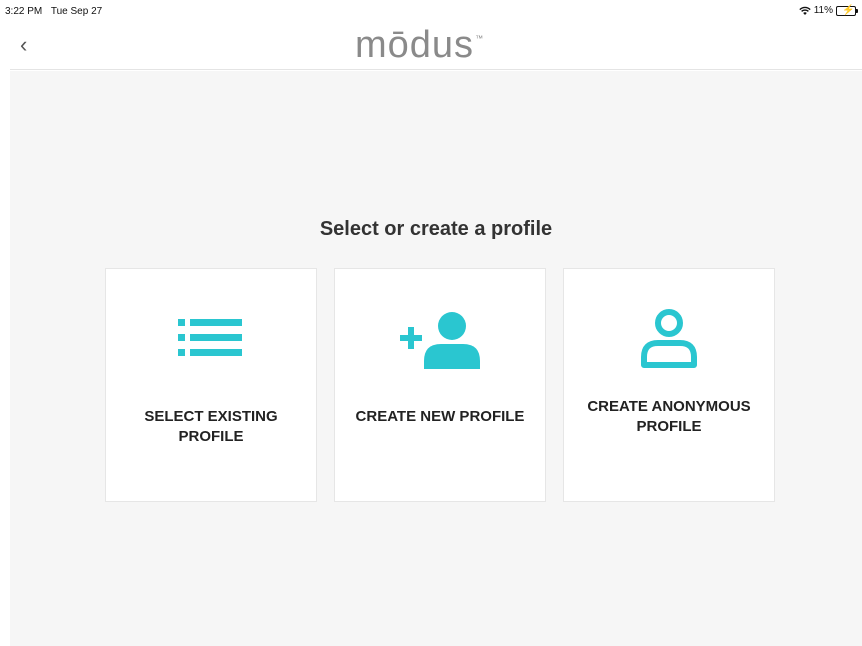 This screenshot has height=646, width=862. What do you see at coordinates (211, 426) in the screenshot?
I see `select-existing-profile-label: SELECT EXISTING PROFILE` at bounding box center [211, 426].